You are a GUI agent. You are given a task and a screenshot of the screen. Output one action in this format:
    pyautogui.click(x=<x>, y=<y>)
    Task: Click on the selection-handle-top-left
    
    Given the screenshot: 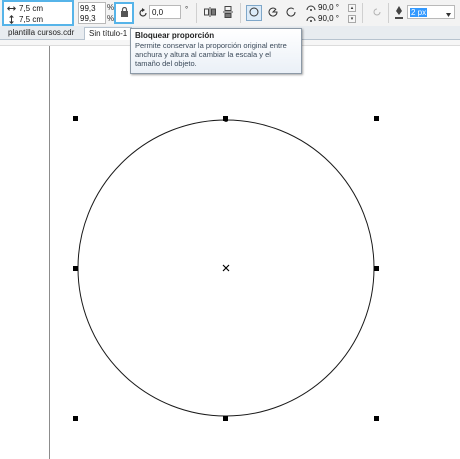 What is the action you would take?
    pyautogui.click(x=75, y=118)
    